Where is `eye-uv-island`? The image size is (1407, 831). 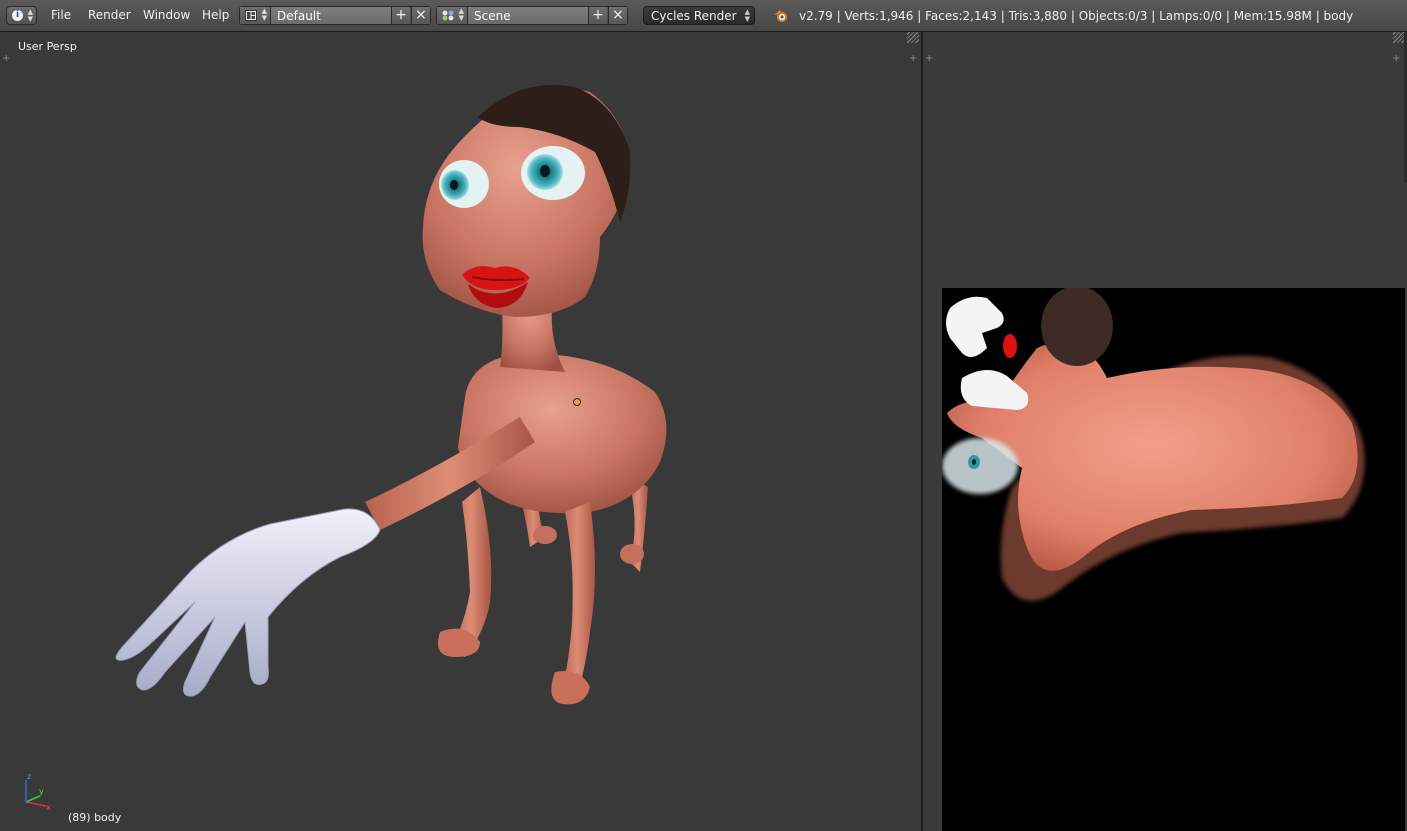
eye-uv-island is located at coordinates (980, 466).